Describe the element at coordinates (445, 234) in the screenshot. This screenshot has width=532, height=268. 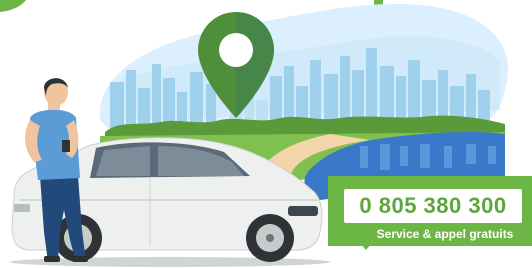
I see `service-label: Service & appel gratuits` at that location.